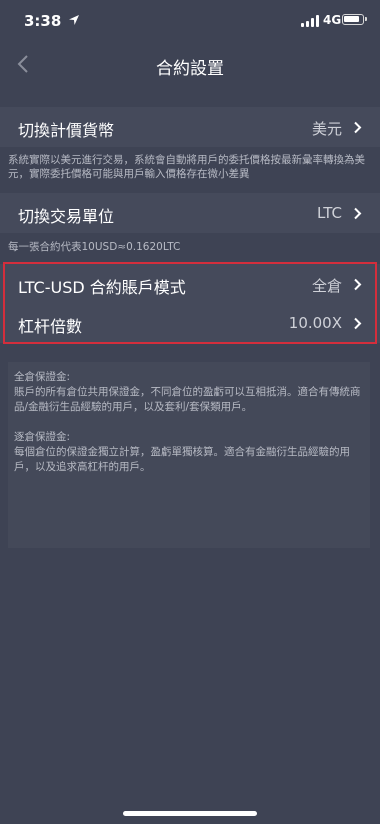 This screenshot has width=380, height=824. I want to click on row-switch-currency: 切換計價貨幣 美元, so click(190, 127).